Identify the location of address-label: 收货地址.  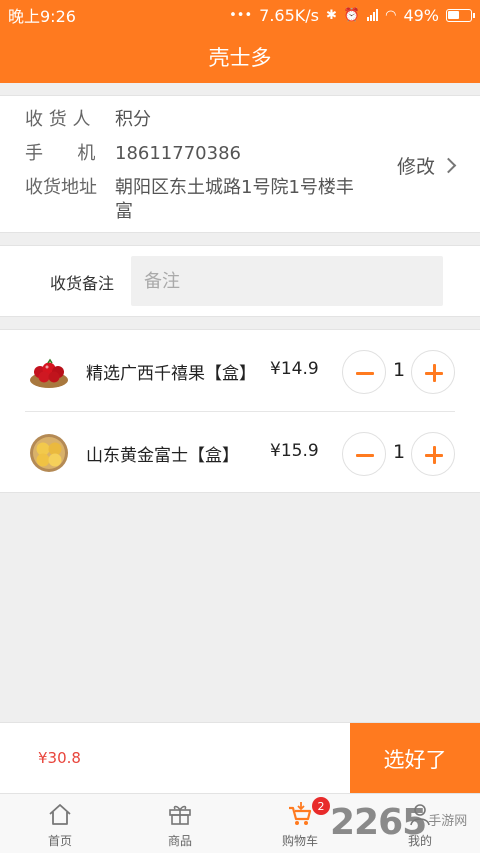
(61, 187).